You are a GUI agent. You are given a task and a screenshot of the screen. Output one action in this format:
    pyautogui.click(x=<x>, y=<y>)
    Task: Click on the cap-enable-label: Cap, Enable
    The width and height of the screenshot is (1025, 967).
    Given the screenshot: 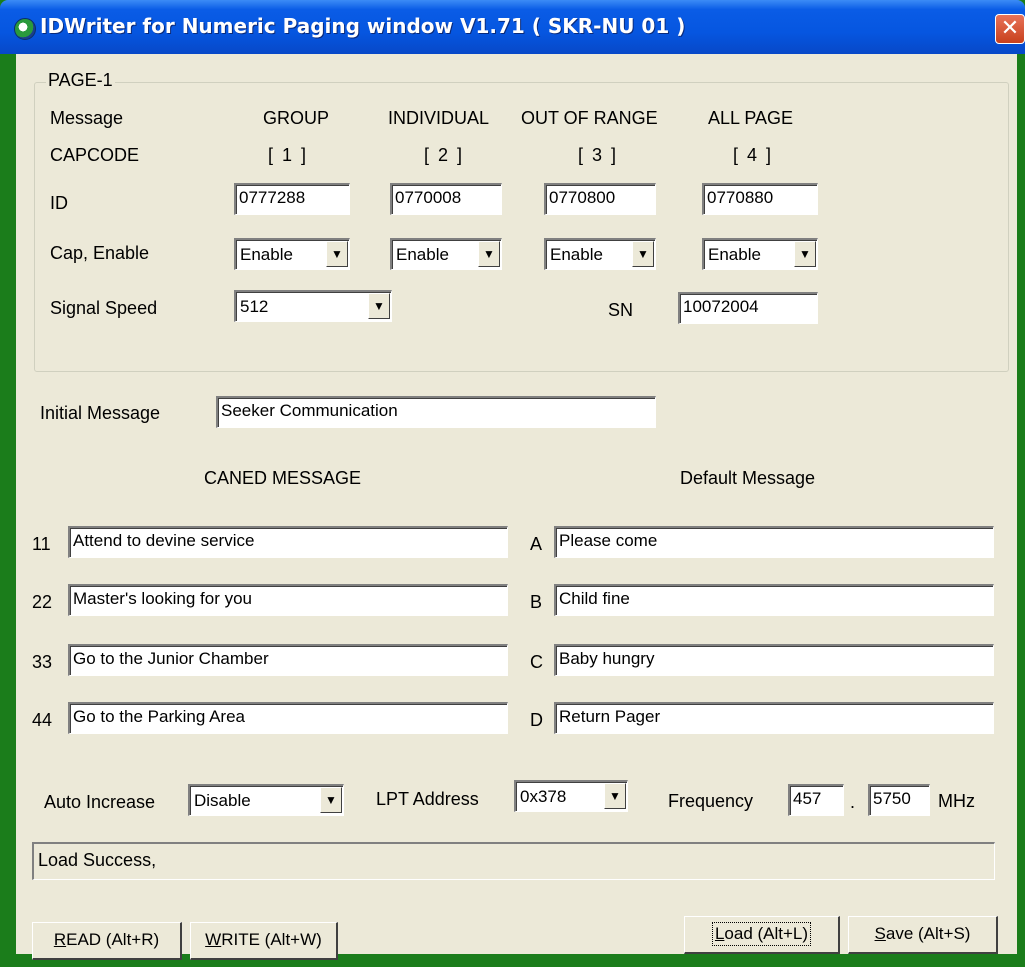 What is the action you would take?
    pyautogui.click(x=100, y=253)
    